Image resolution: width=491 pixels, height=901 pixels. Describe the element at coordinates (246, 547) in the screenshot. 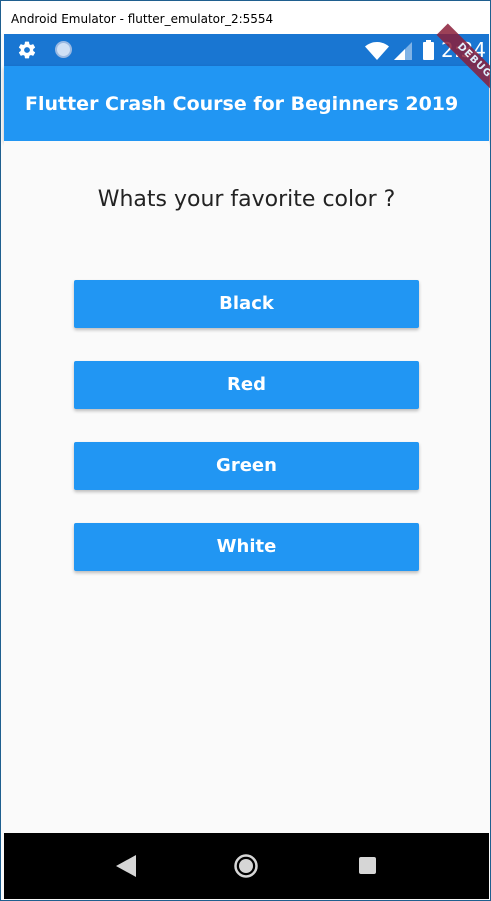

I see `answer-button-white: White` at that location.